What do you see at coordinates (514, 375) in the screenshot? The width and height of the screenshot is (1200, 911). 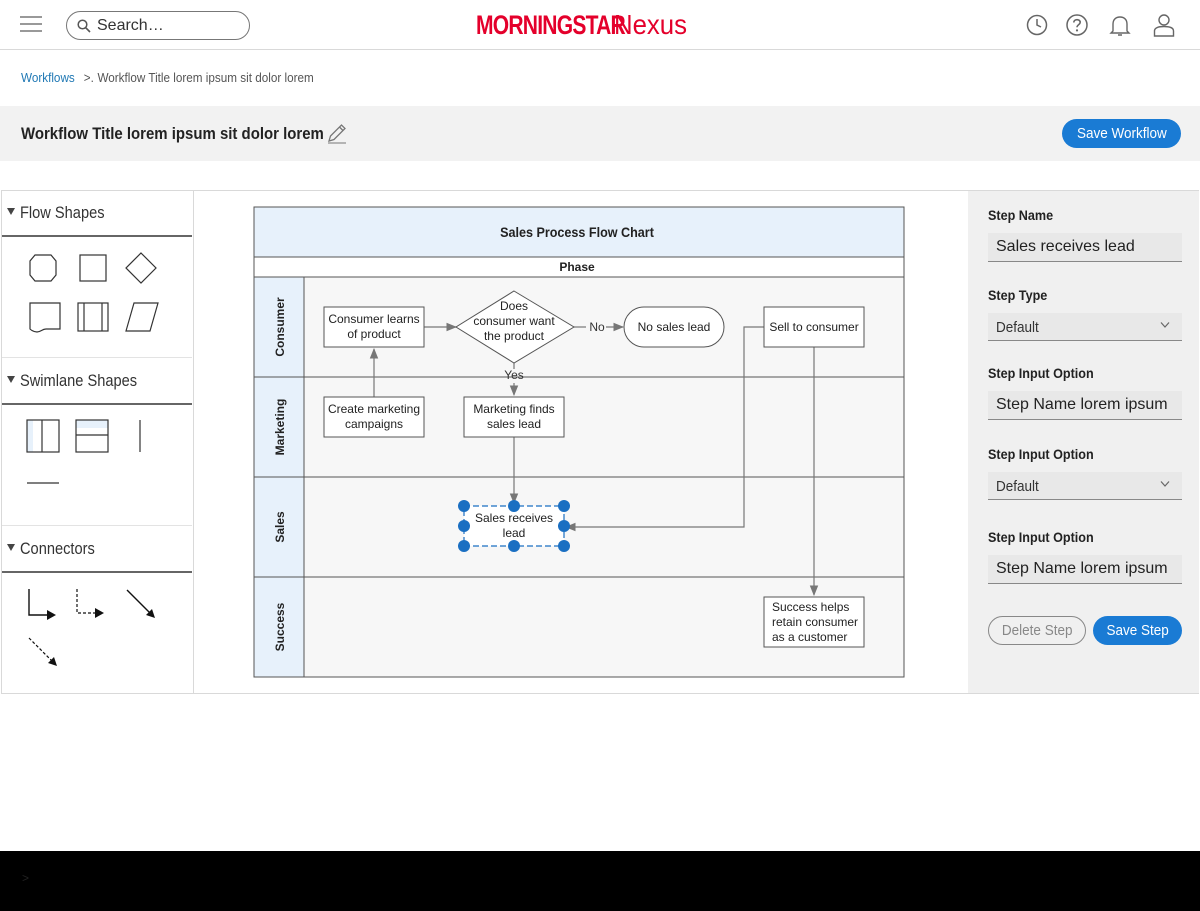 I see `edge-label-yes: Yes` at bounding box center [514, 375].